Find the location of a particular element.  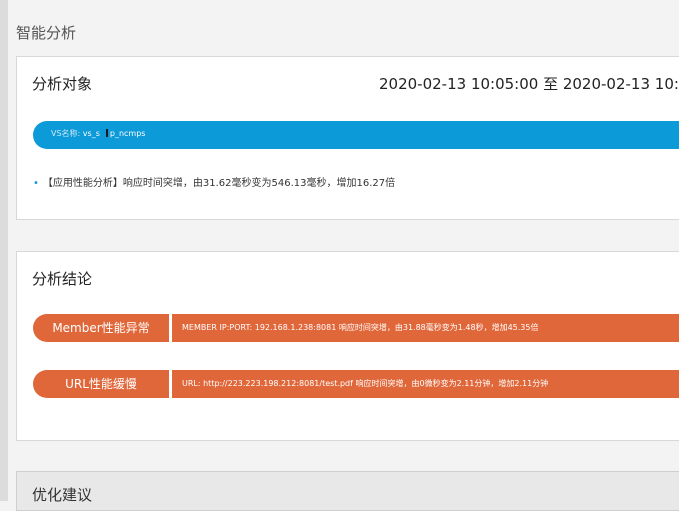

time-range: 2020-02-13 10:05:00 至 2020-02-13 10:16: is located at coordinates (529, 84).